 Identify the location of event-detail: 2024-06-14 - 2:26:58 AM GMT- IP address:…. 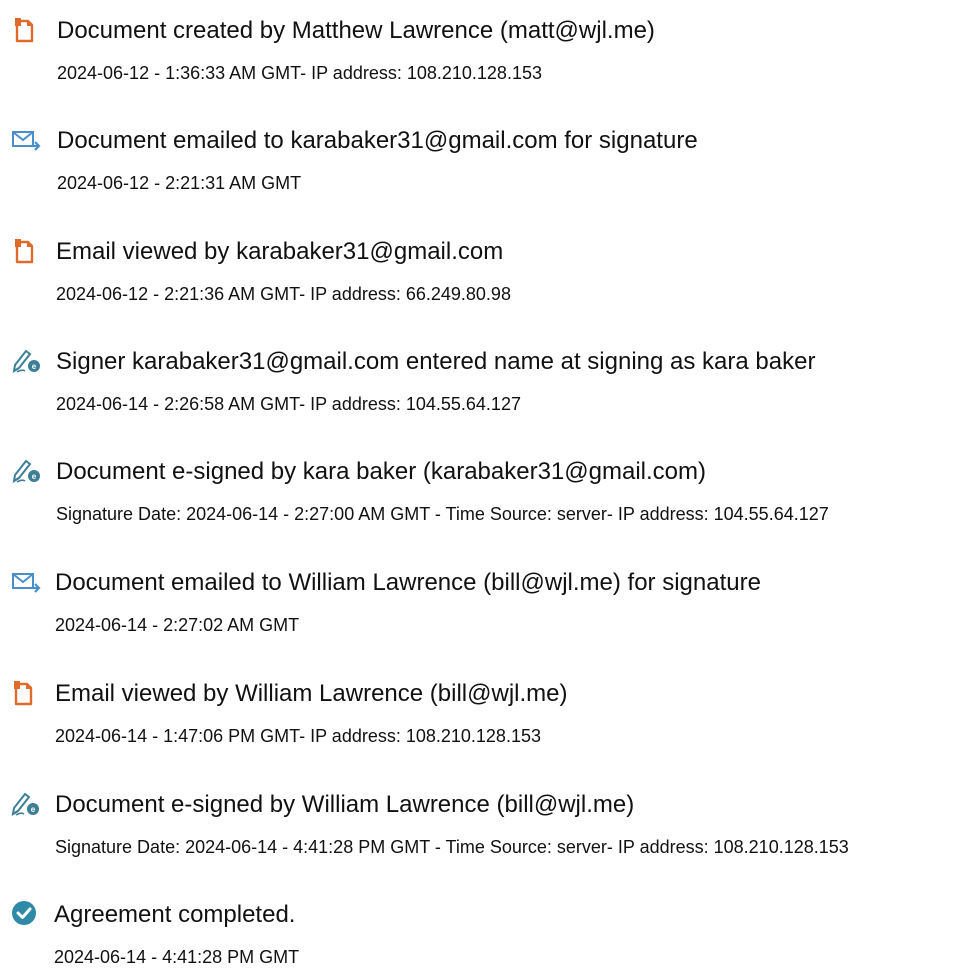
(288, 404).